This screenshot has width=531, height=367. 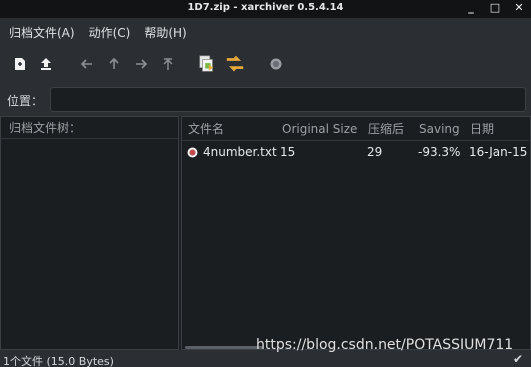 What do you see at coordinates (471, 8) in the screenshot?
I see `minimize-button: _` at bounding box center [471, 8].